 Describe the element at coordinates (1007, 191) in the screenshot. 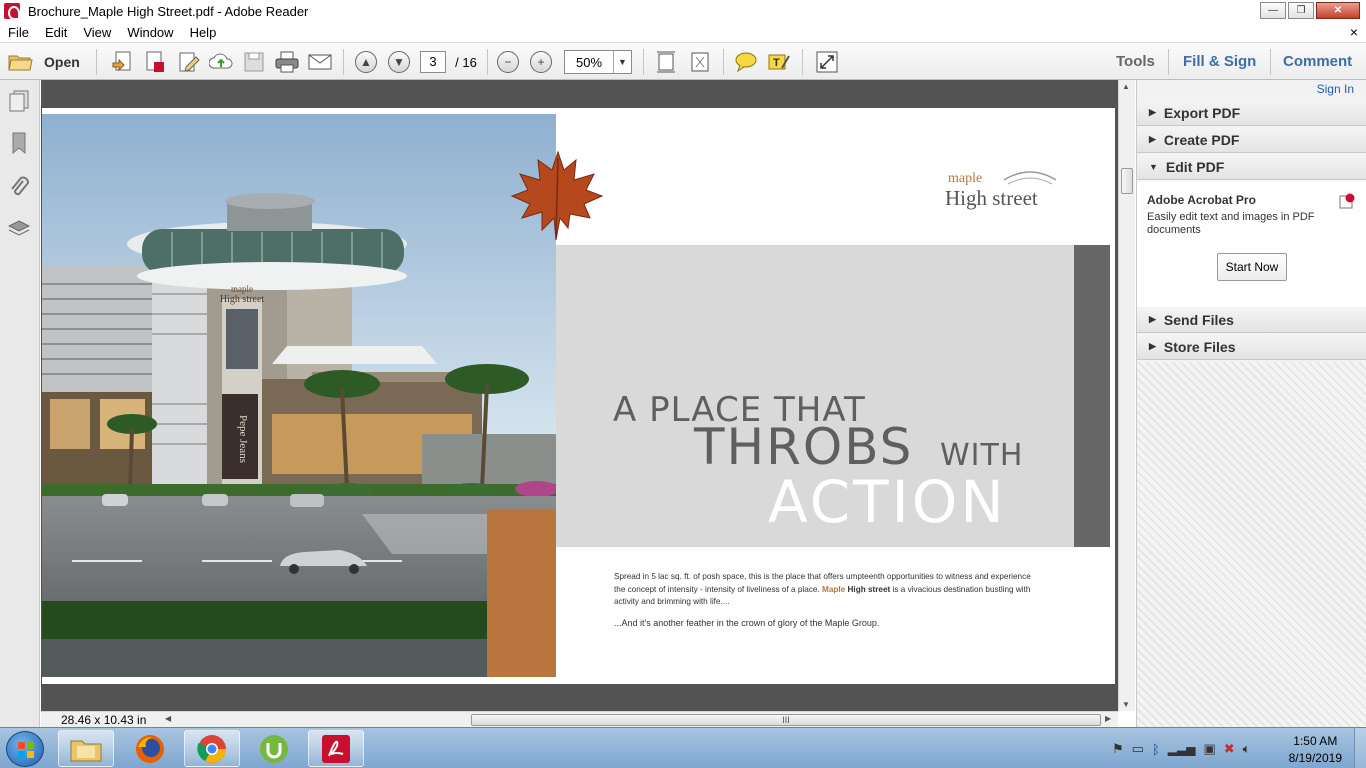

I see `maple-high-street-logo: maple High street` at that location.